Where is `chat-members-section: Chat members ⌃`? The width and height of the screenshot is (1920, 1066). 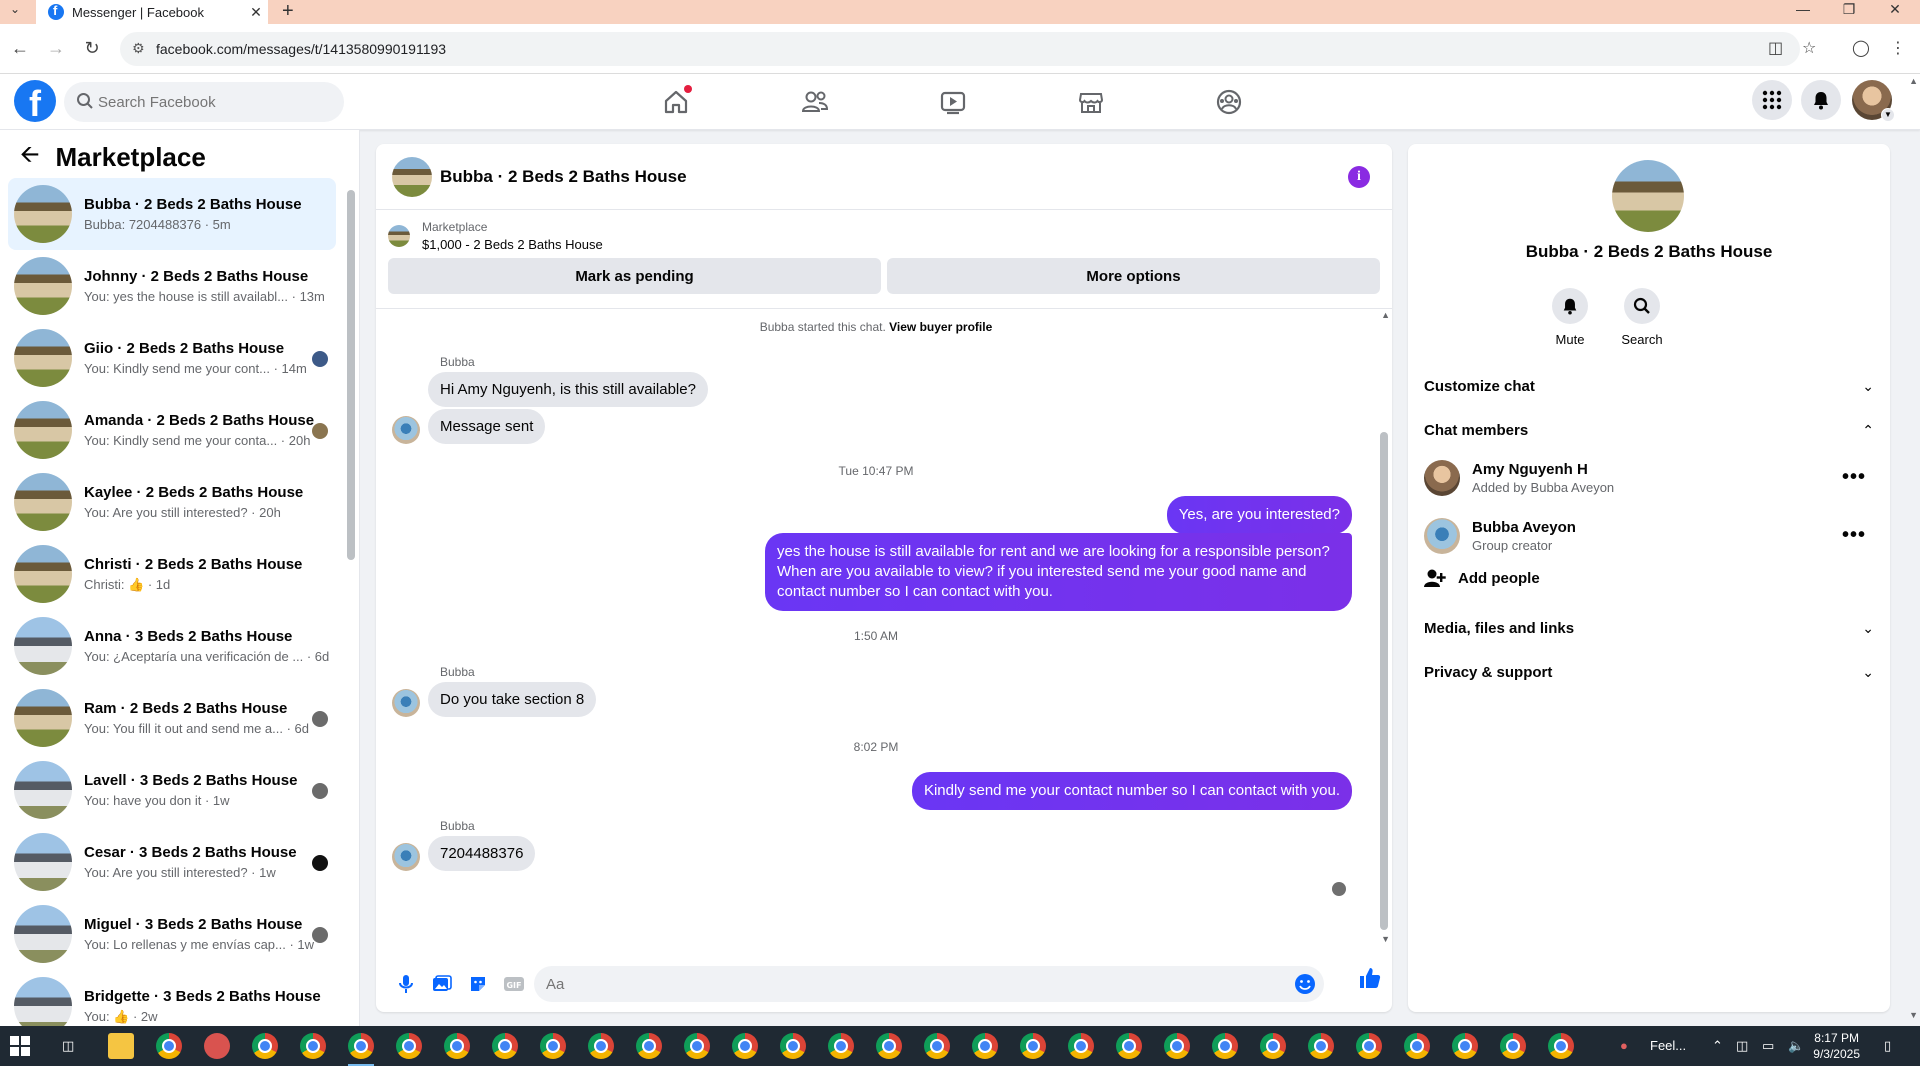 chat-members-section: Chat members ⌃ is located at coordinates (1649, 430).